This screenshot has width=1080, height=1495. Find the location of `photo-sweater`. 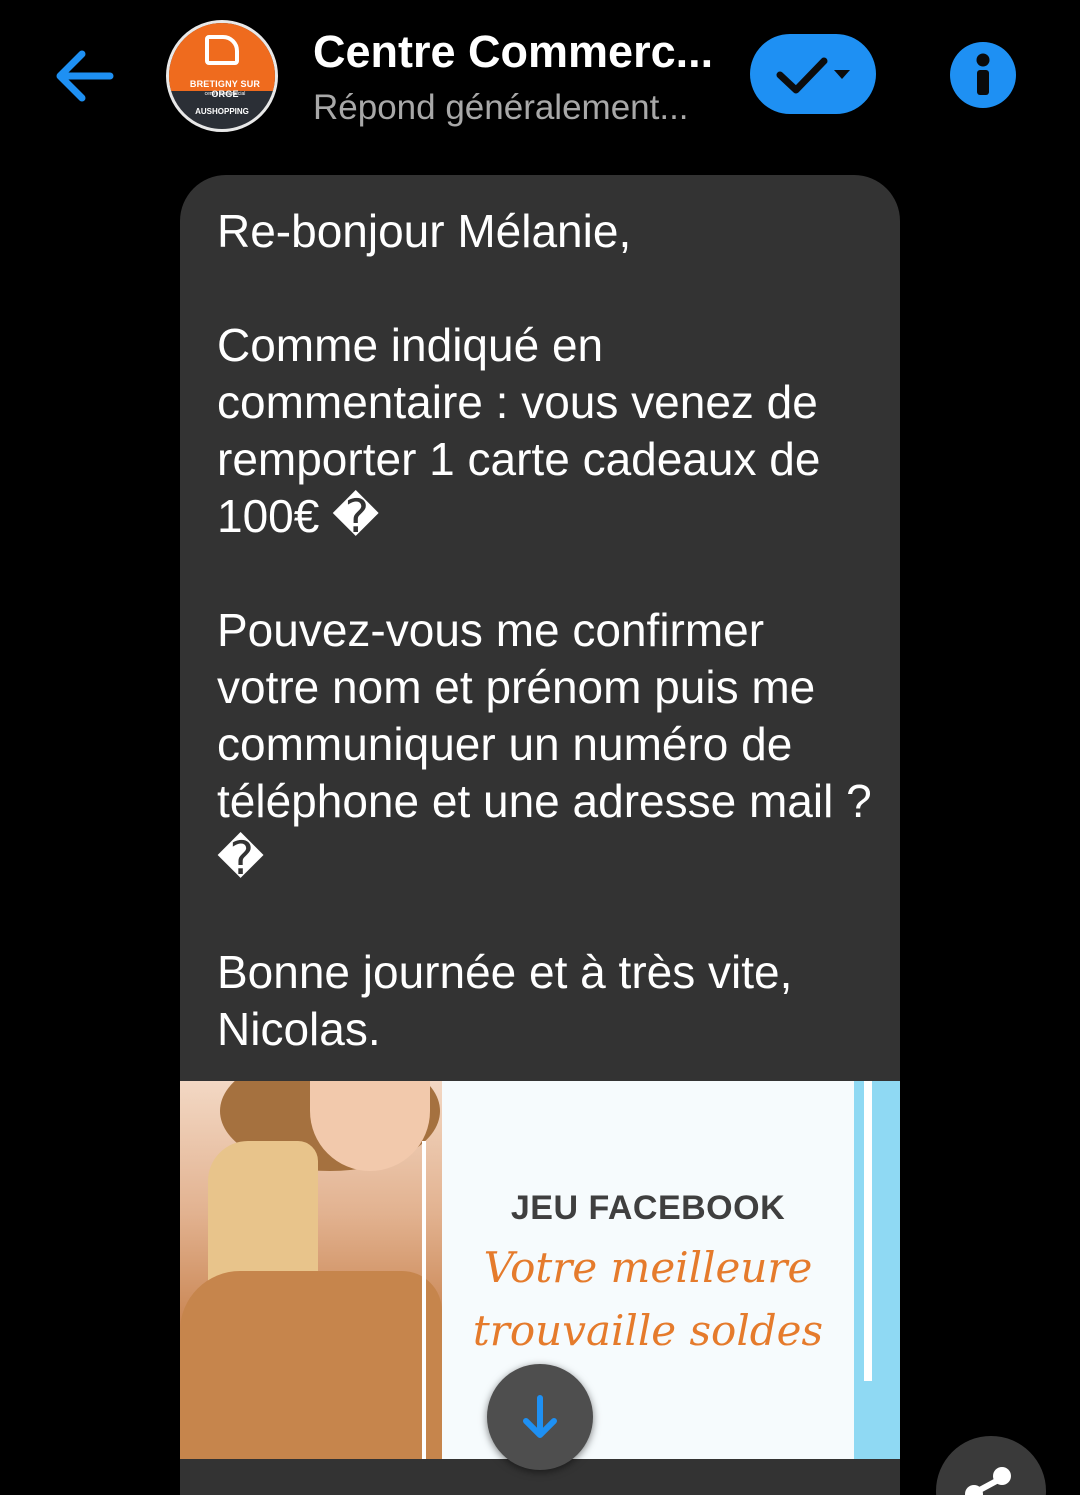

photo-sweater is located at coordinates (311, 1365).